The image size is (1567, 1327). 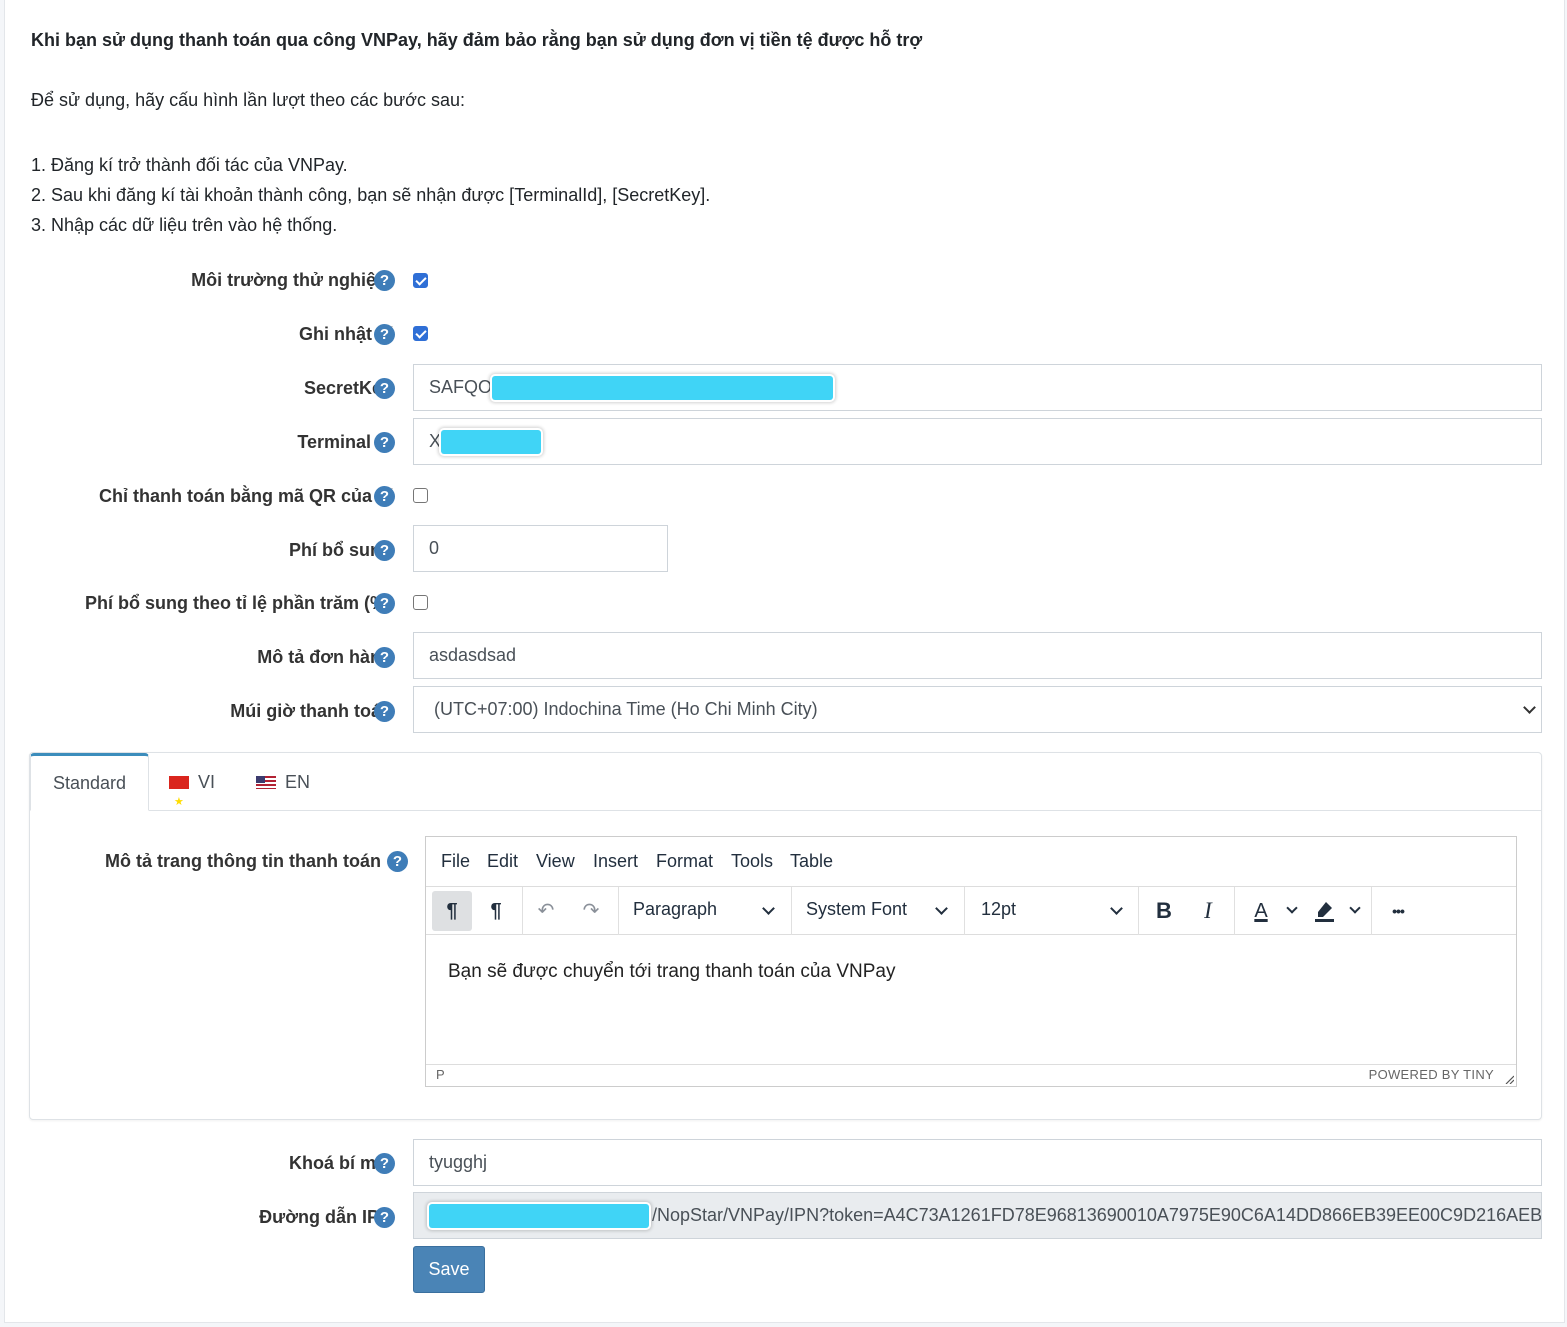 I want to click on order-description-input: asdasdsad, so click(x=977, y=655).